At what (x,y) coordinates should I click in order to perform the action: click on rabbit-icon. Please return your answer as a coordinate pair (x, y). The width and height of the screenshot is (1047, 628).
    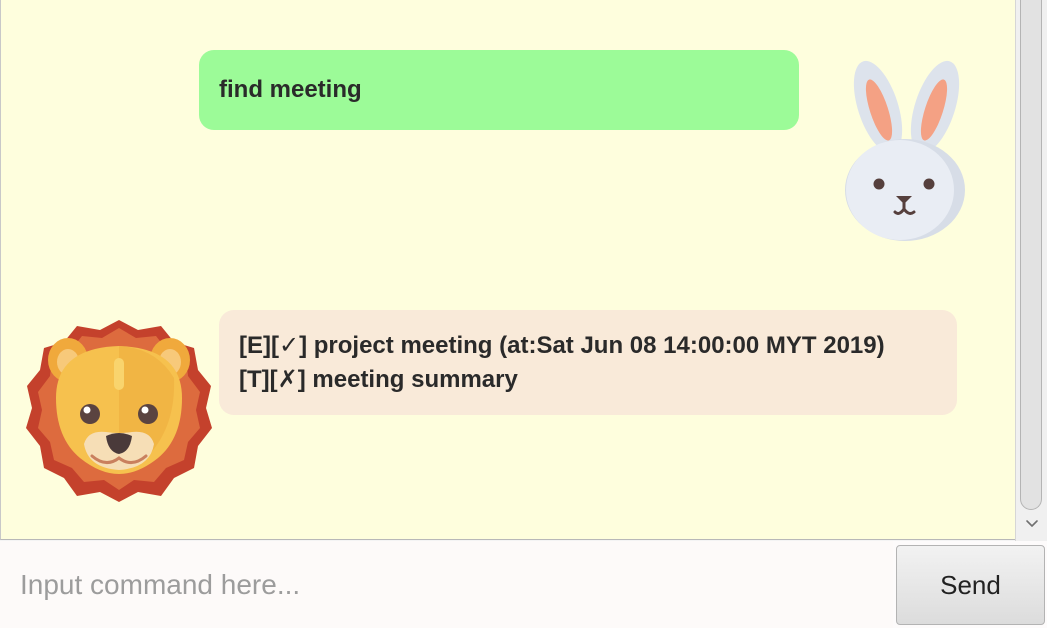
    Looking at the image, I should click on (905, 150).